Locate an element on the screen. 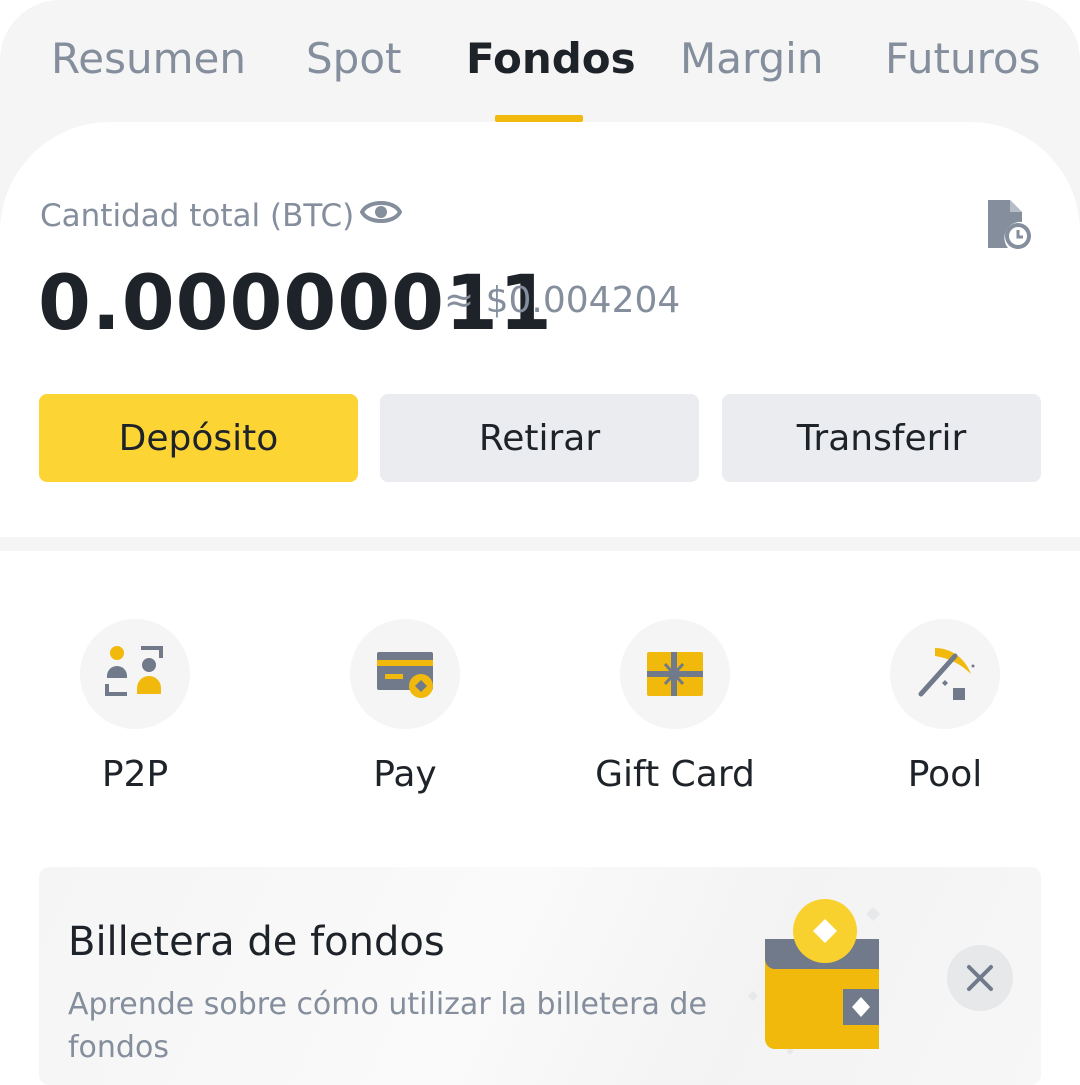 This screenshot has height=1085, width=1080. gift-card-icon-circle is located at coordinates (675, 674).